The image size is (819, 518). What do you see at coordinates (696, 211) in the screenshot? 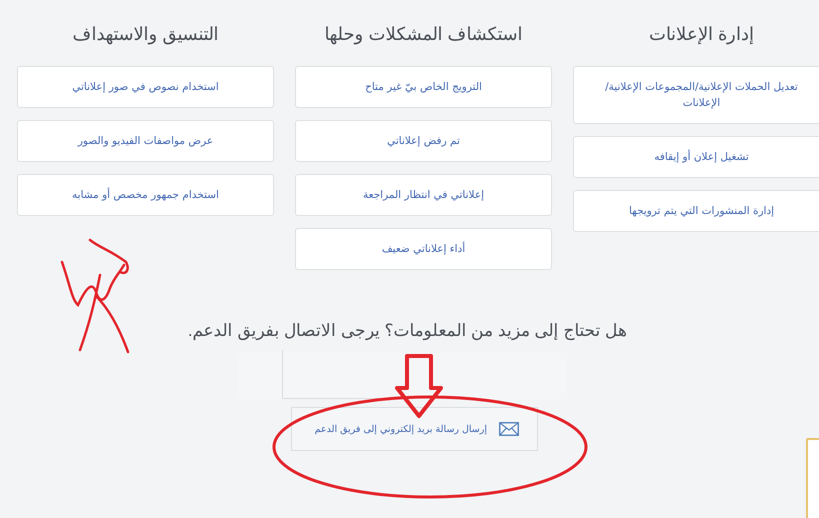
I see `help-topic-link: إدارة المنشورات التي يتم ترويجها` at bounding box center [696, 211].